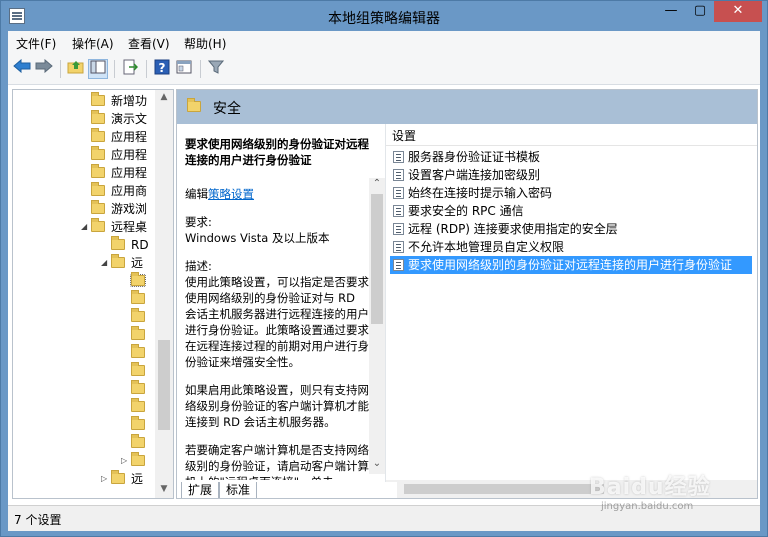 The width and height of the screenshot is (768, 537). I want to click on tree-item: 新增功, so click(119, 101).